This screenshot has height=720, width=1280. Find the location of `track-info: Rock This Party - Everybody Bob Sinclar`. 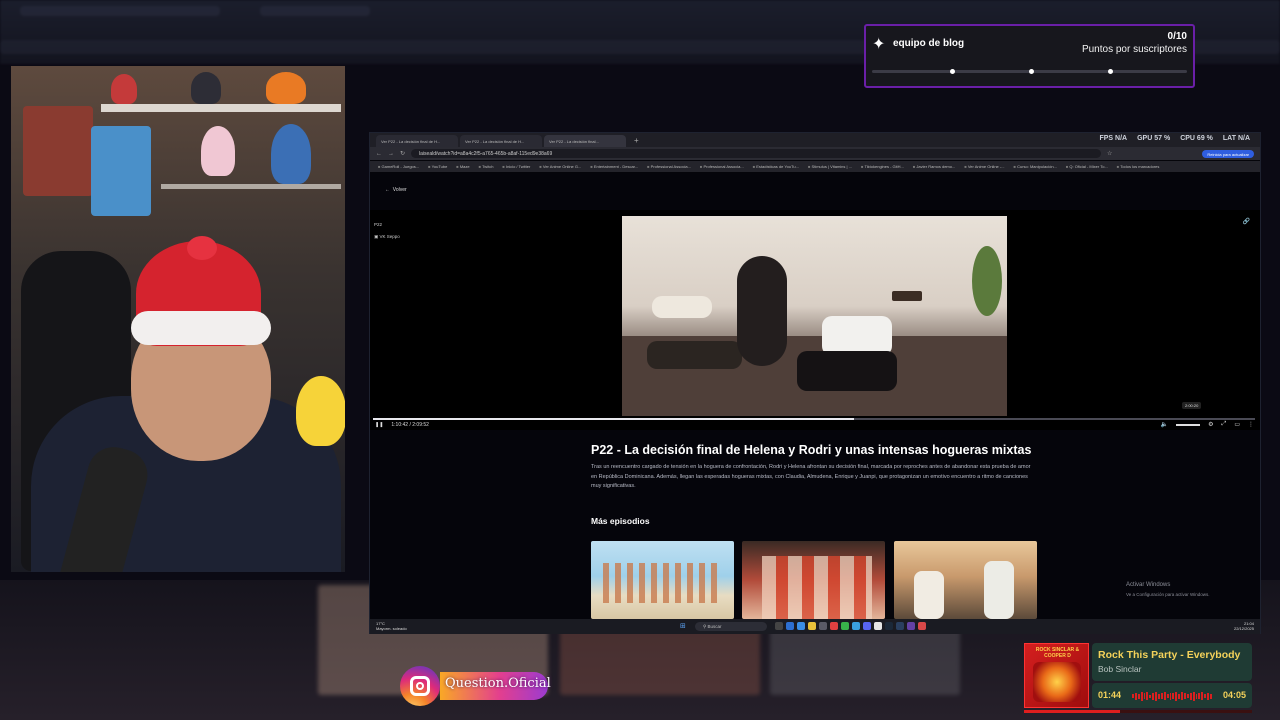

track-info: Rock This Party - Everybody Bob Sinclar is located at coordinates (1172, 662).